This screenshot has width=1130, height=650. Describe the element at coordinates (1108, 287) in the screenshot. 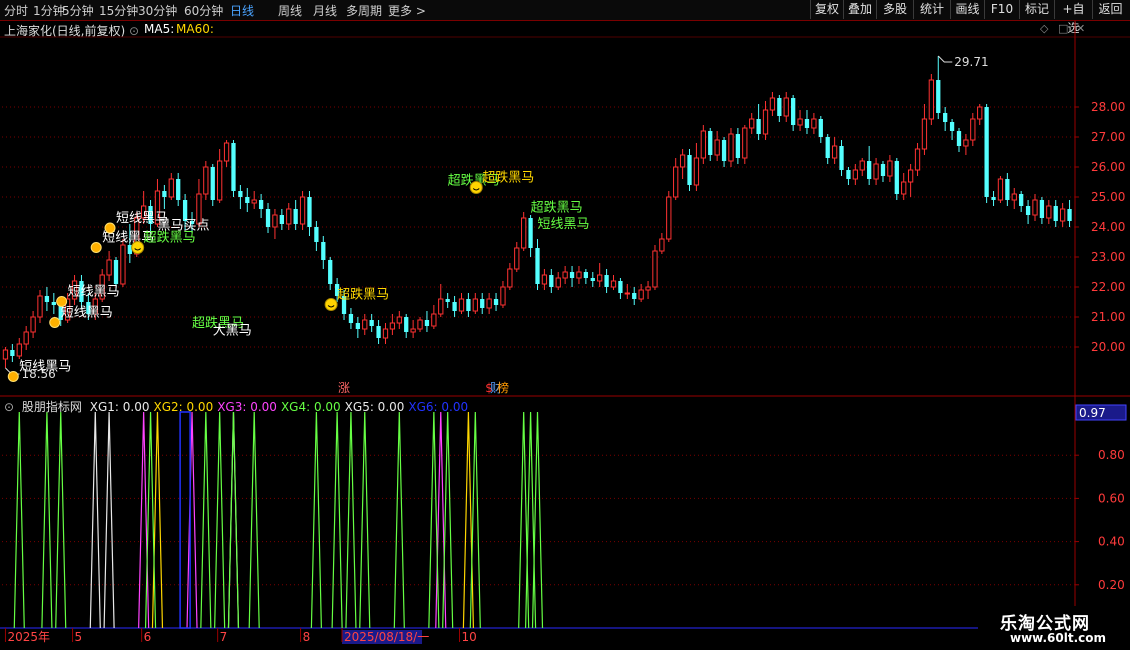

I see `price-tick-label: 22.00` at that location.